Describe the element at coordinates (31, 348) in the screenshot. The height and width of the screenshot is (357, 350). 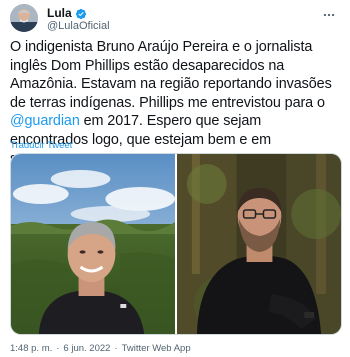
I see `tweet-time: 1:48 p. m.` at that location.